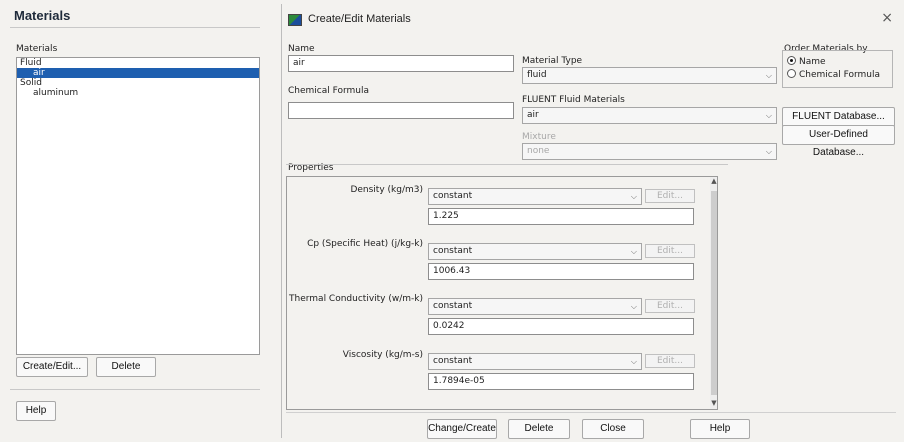 The height and width of the screenshot is (442, 904). Describe the element at coordinates (533, 115) in the screenshot. I see `fluent-fluid-materials-value: air` at that location.